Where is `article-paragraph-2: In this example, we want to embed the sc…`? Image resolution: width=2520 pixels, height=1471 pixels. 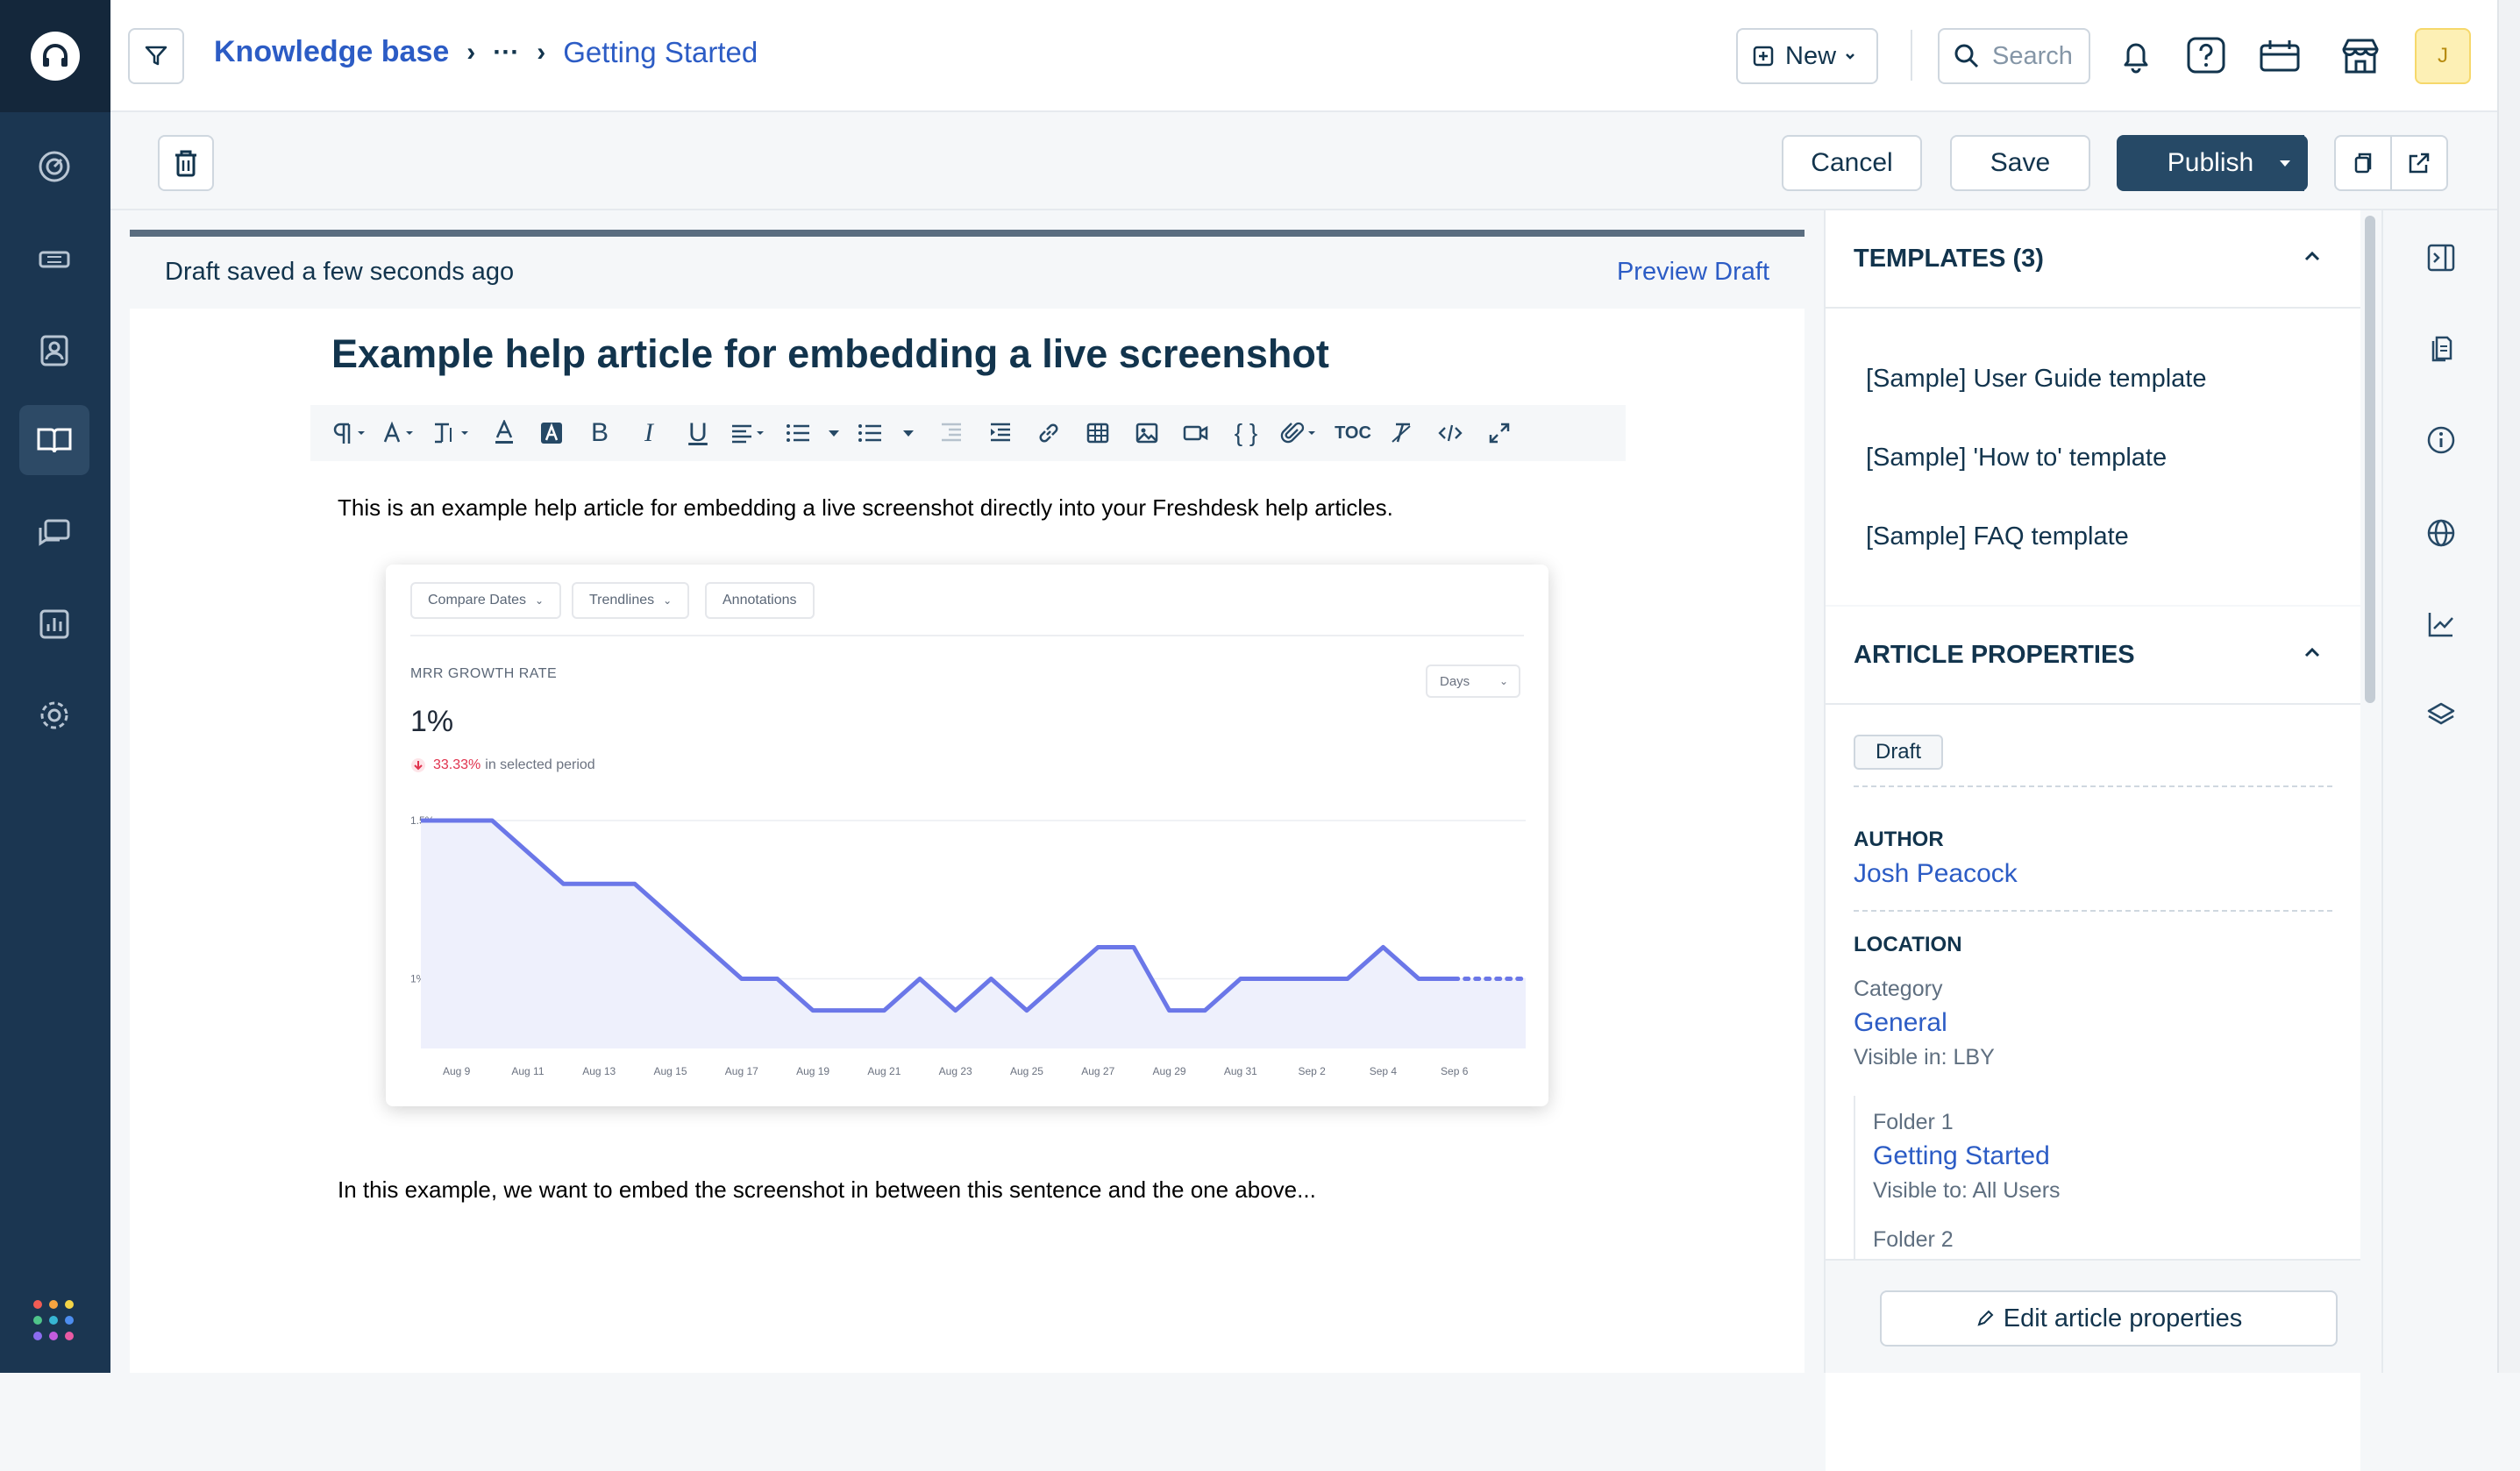 article-paragraph-2: In this example, we want to embed the sc… is located at coordinates (827, 1190).